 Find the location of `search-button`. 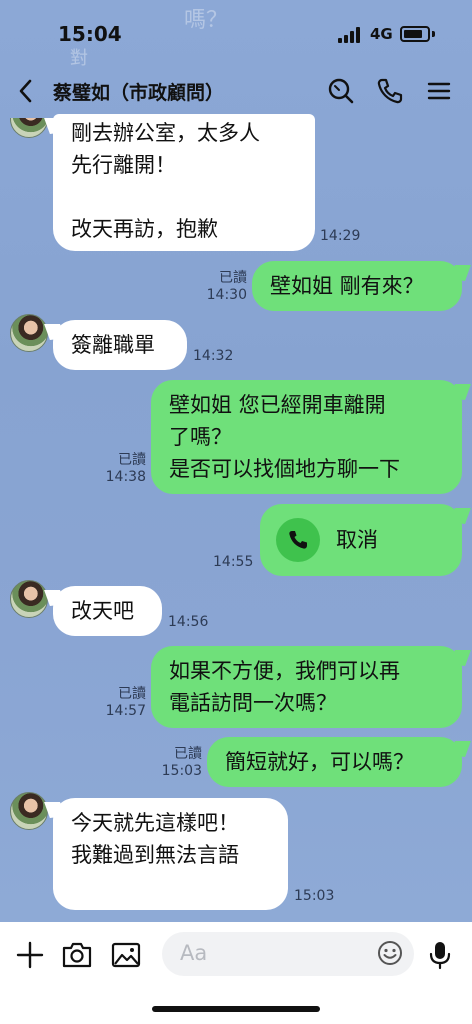

search-button is located at coordinates (341, 91).